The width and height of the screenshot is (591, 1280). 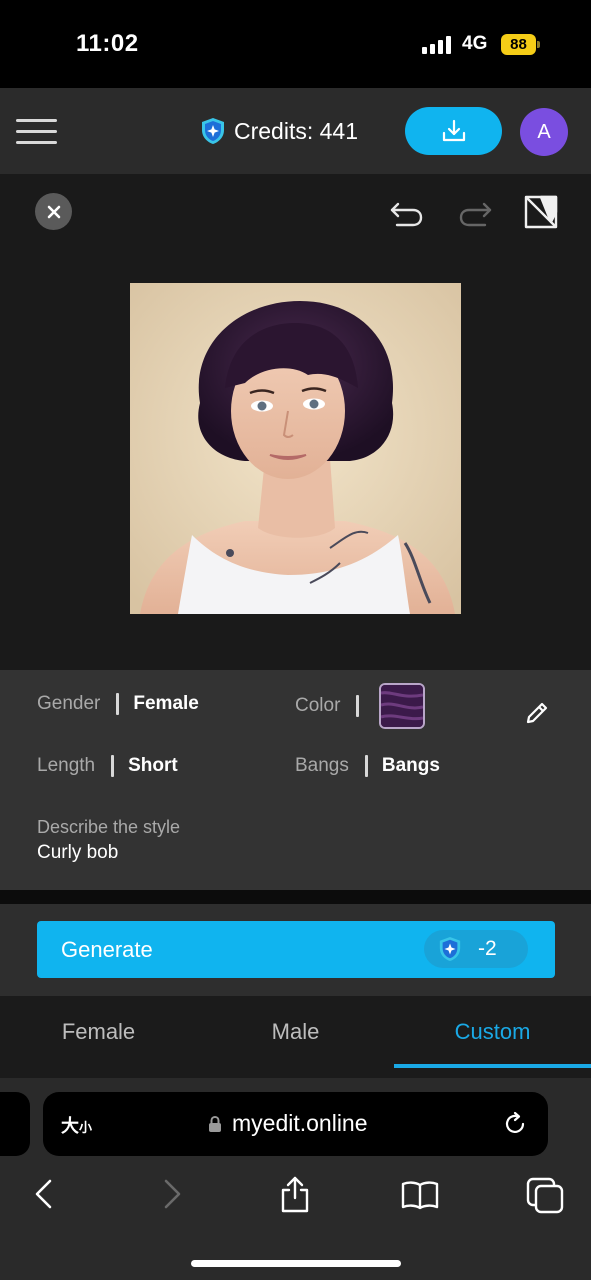 What do you see at coordinates (541, 212) in the screenshot?
I see `compare-icon` at bounding box center [541, 212].